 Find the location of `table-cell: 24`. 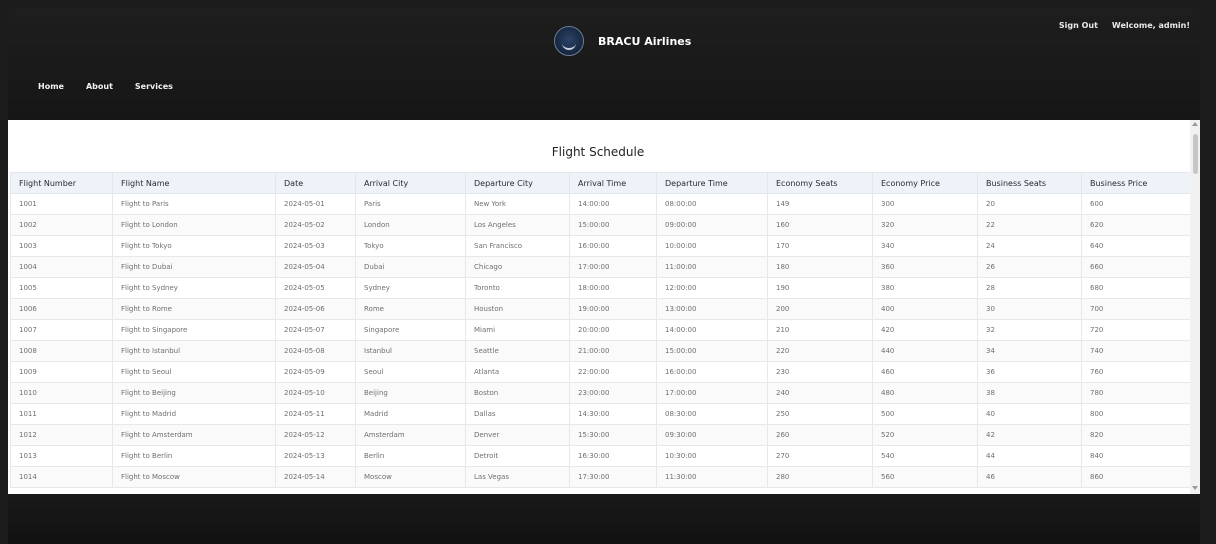

table-cell: 24 is located at coordinates (1029, 246).